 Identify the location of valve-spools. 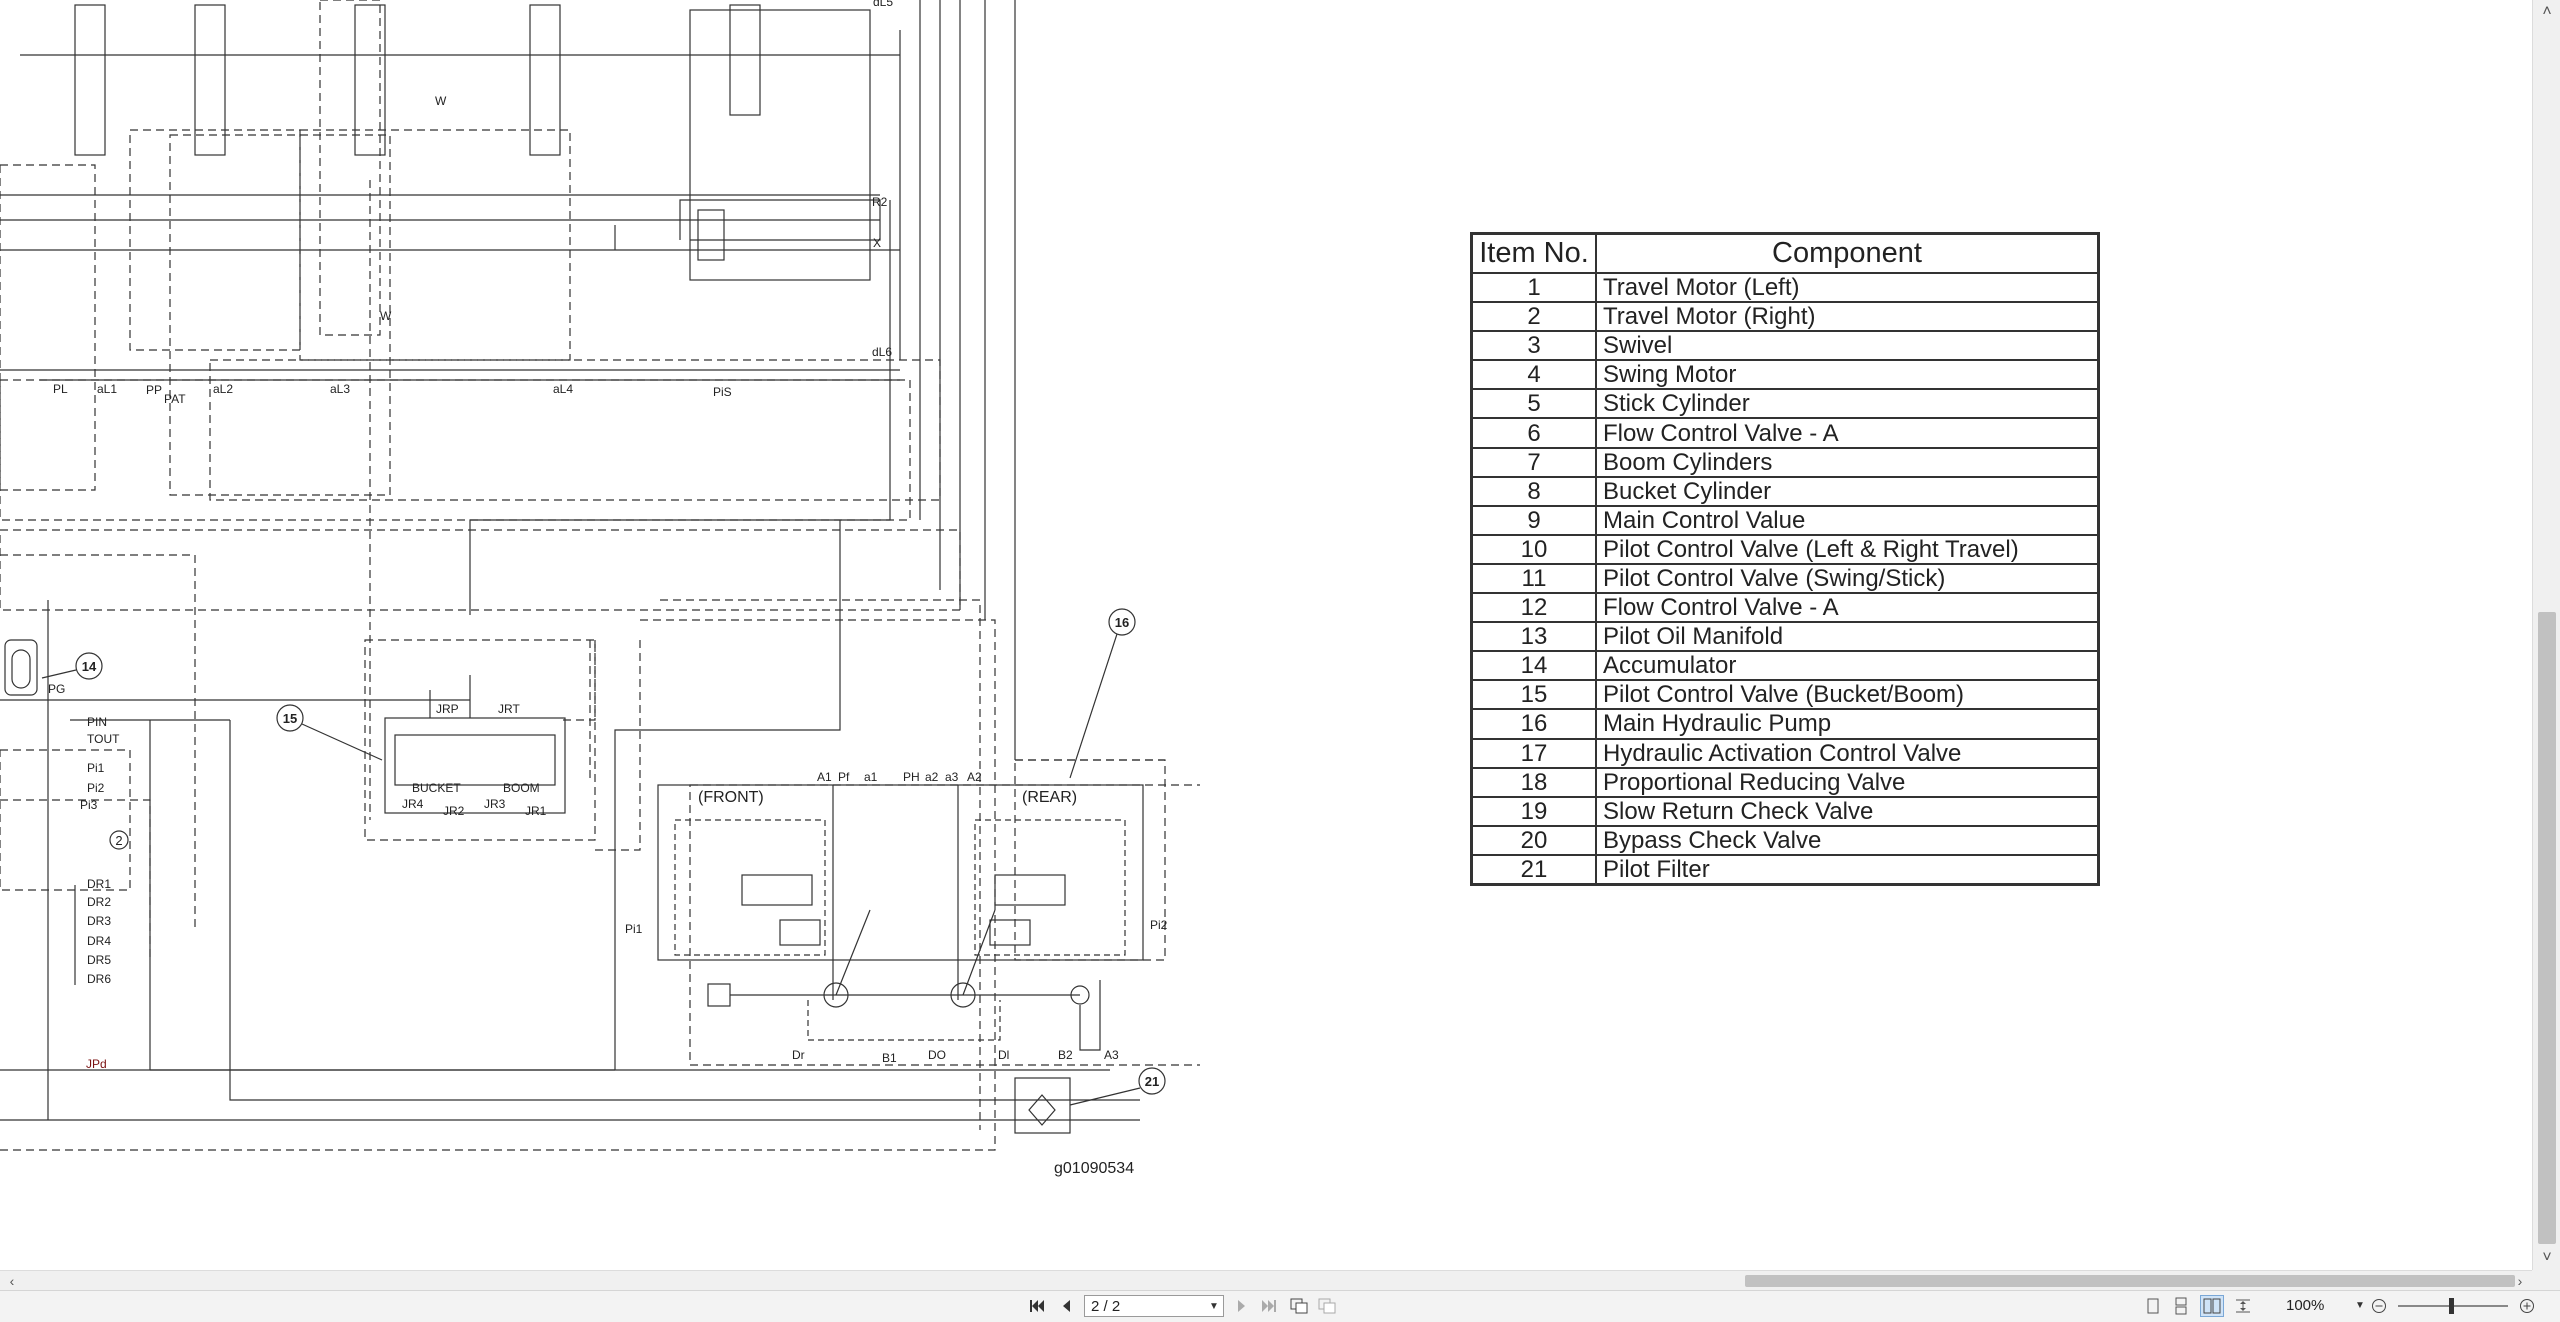
(417, 132).